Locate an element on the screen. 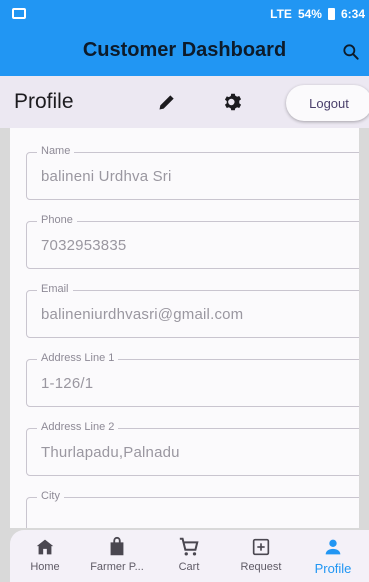 Image resolution: width=369 pixels, height=582 pixels. city-field-label: City is located at coordinates (50, 496).